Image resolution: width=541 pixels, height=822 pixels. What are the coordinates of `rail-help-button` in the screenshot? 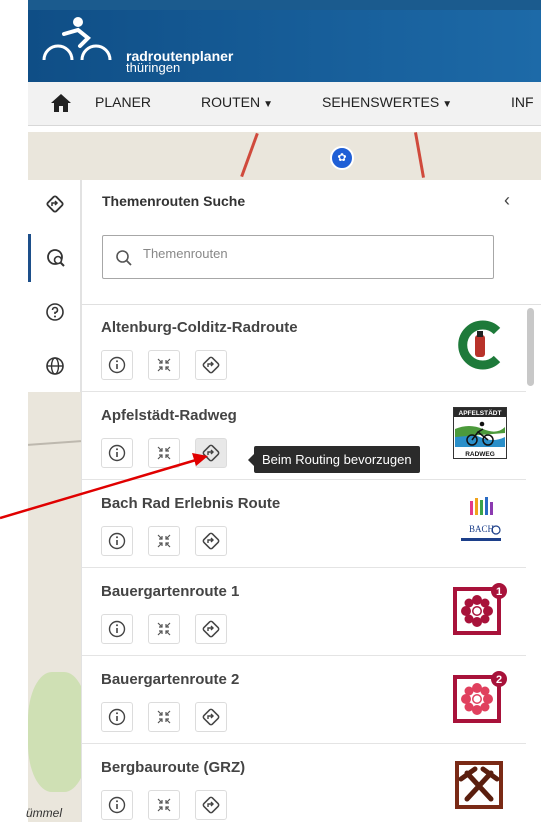 It's located at (54, 312).